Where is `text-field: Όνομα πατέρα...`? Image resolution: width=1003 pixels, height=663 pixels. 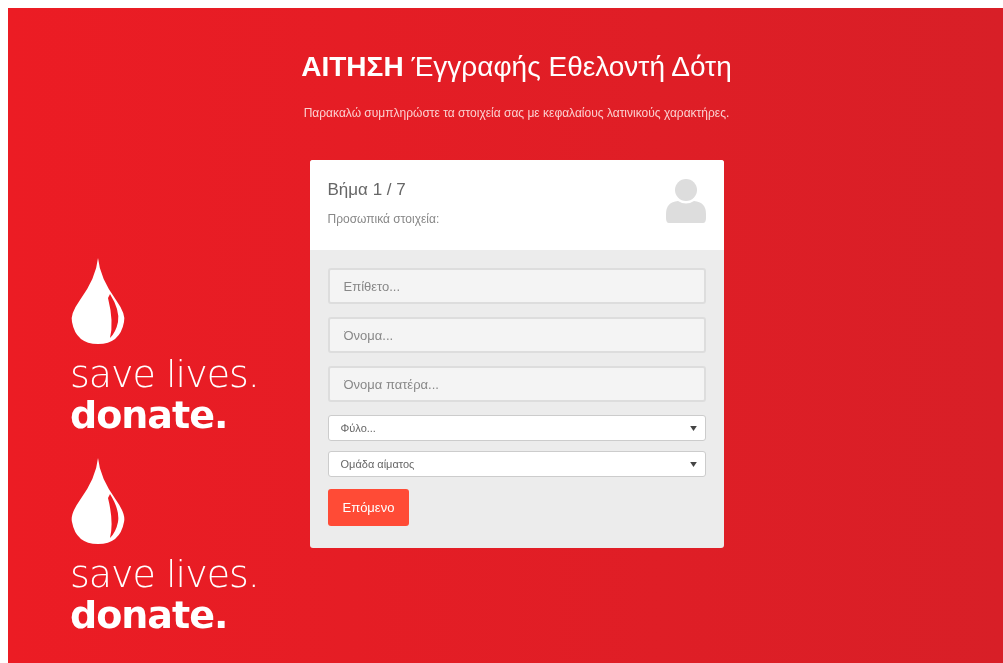
text-field: Όνομα πατέρα... is located at coordinates (516, 384).